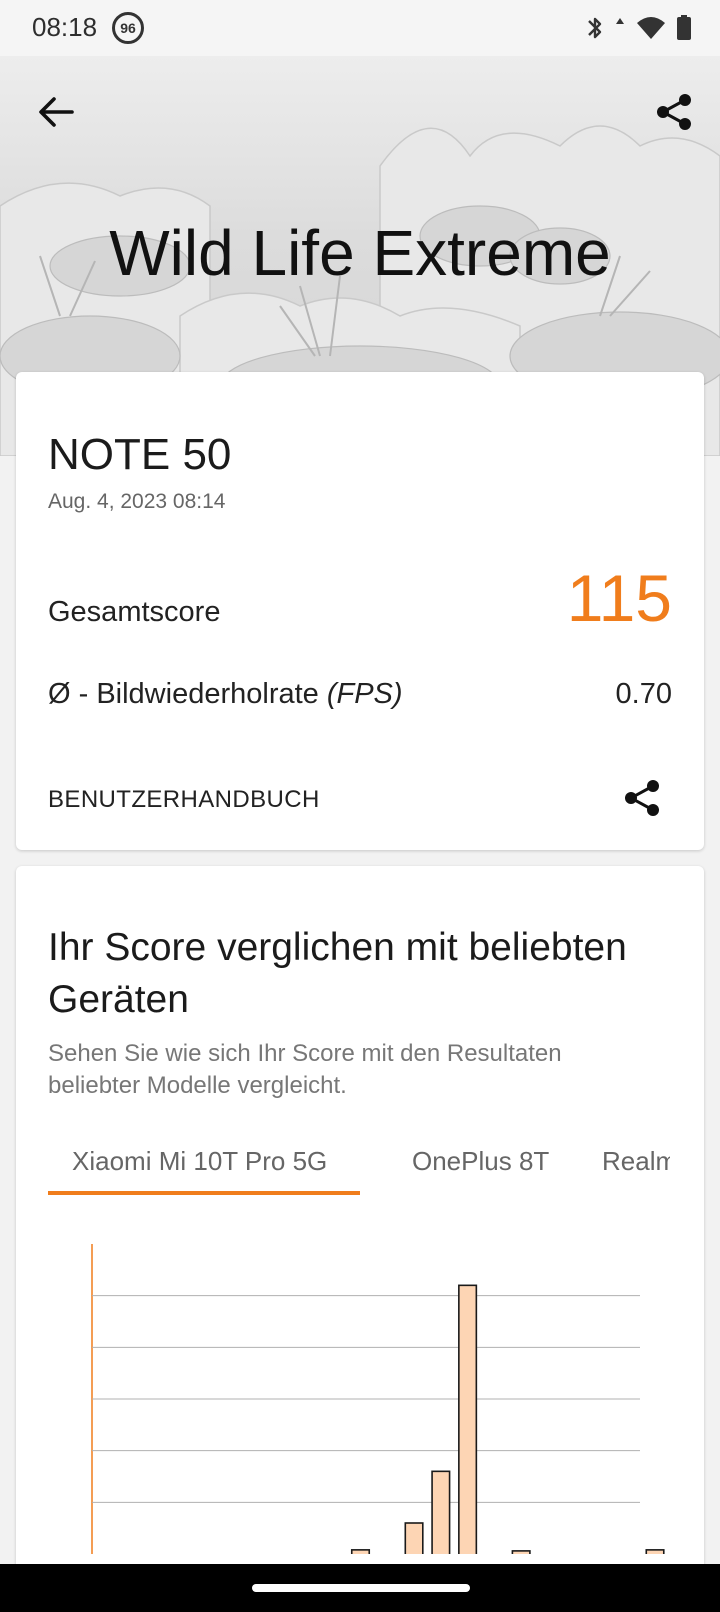  I want to click on average-fps-label: Ø - Bildwiederholrate (FPS), so click(225, 694).